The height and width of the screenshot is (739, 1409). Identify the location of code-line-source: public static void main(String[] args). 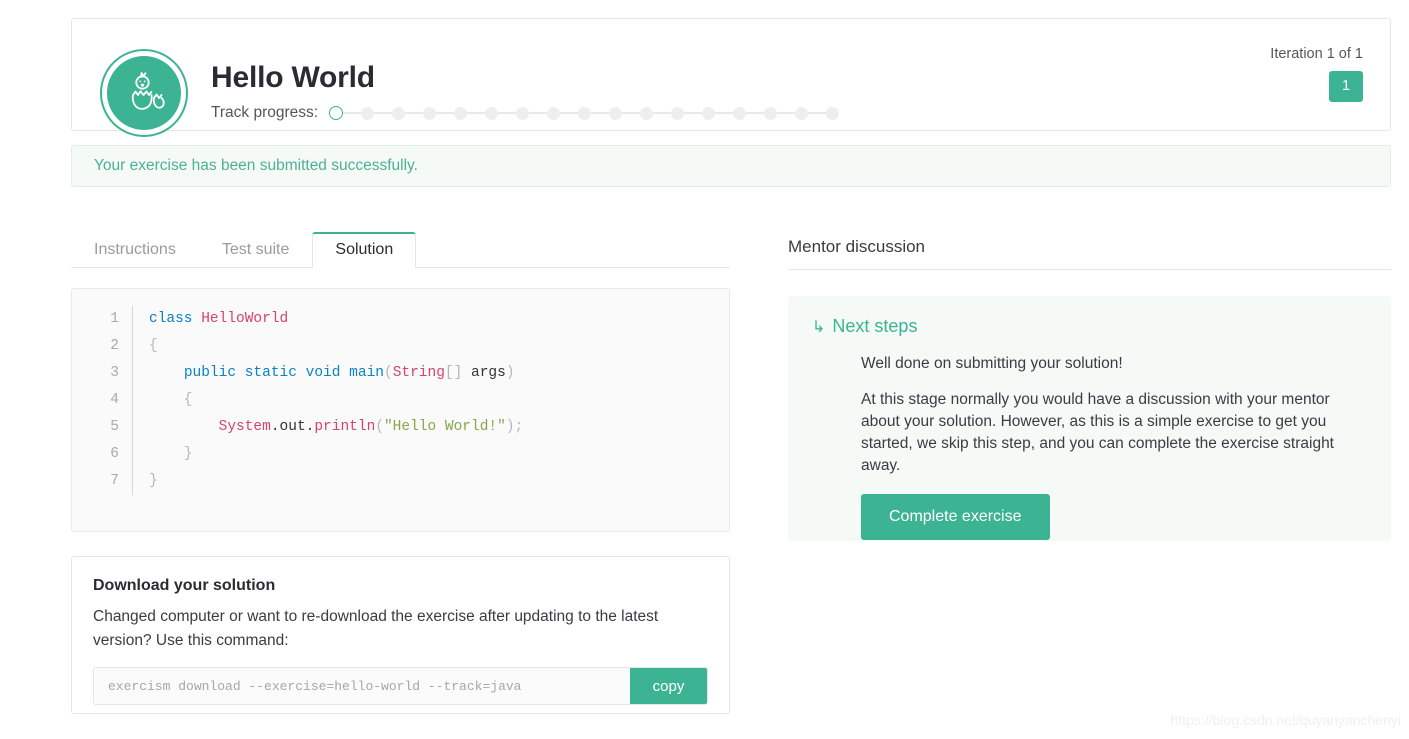
(349, 373).